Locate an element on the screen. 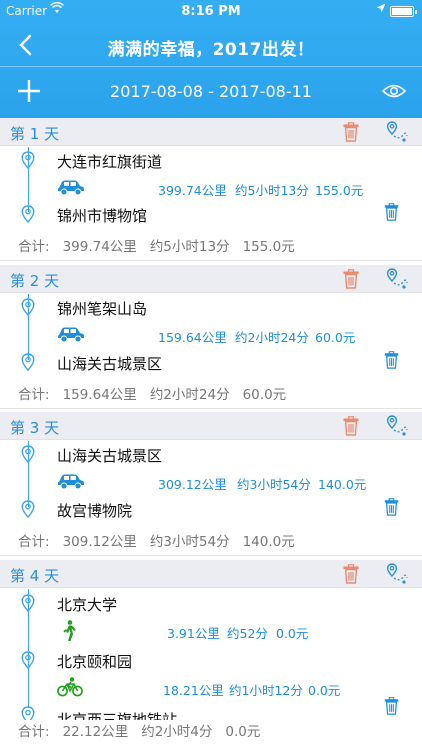  leg-duration: 约2小时24分 is located at coordinates (272, 337).